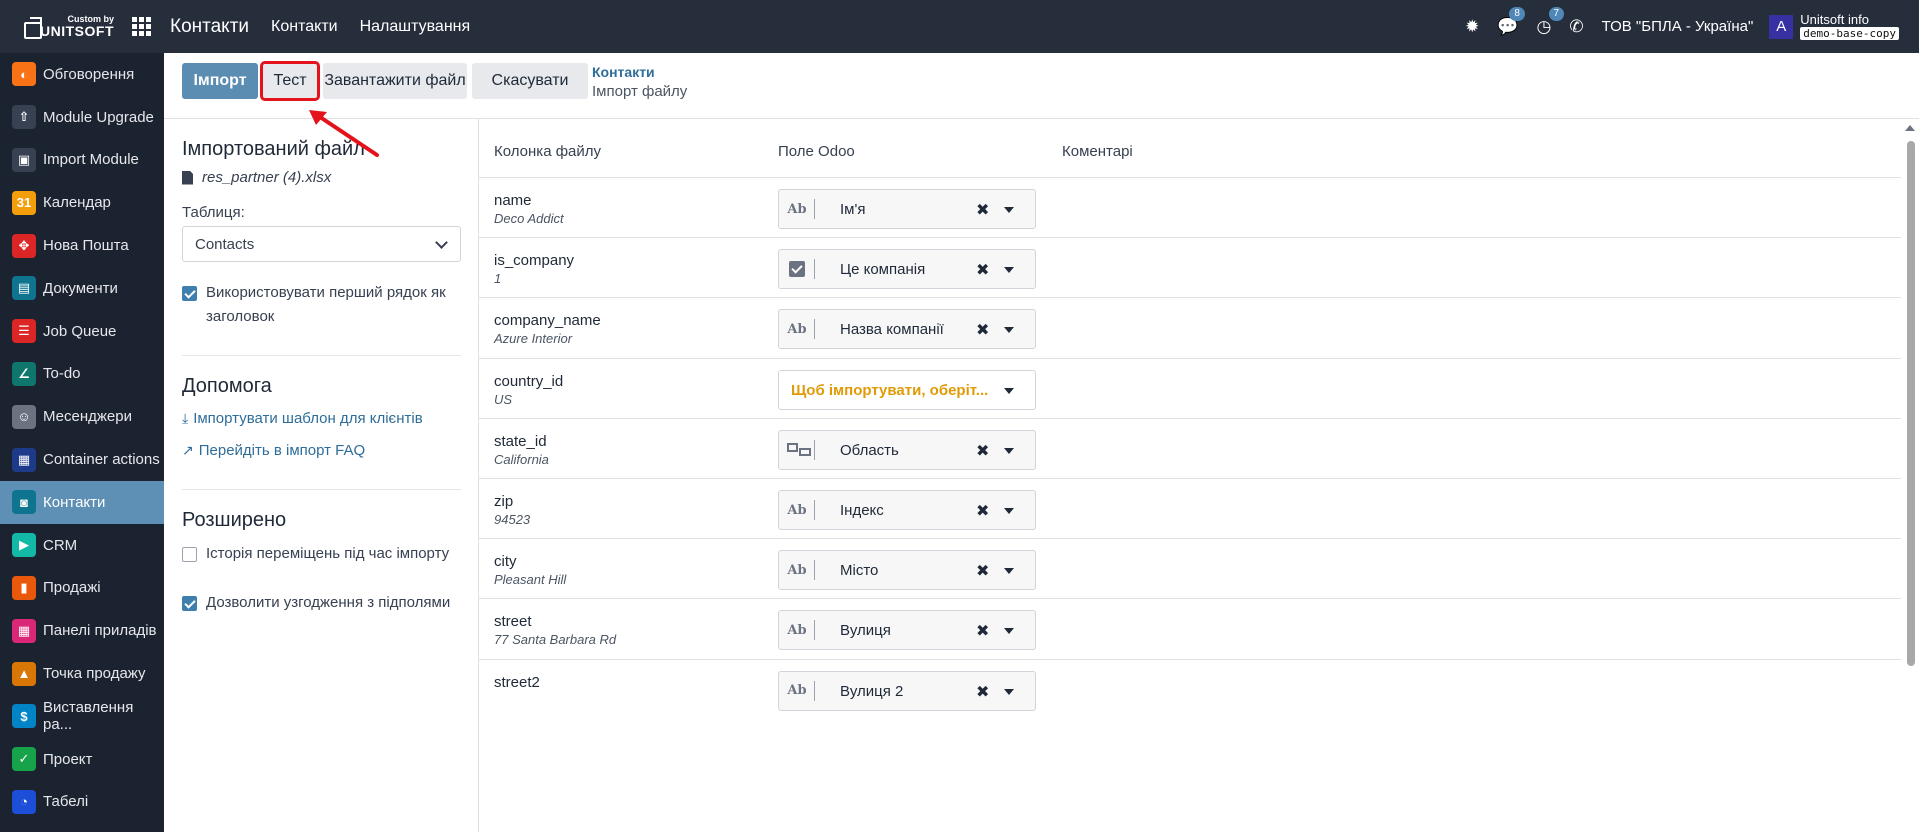  What do you see at coordinates (530, 81) in the screenshot?
I see `cancel-button: Скасувати` at bounding box center [530, 81].